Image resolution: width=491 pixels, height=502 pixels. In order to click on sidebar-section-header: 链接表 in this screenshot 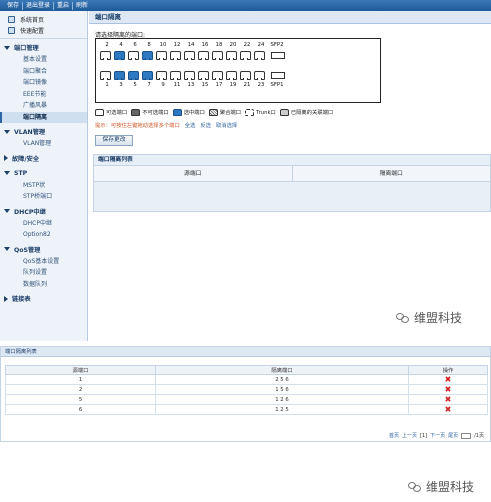, I will do `click(43, 298)`.